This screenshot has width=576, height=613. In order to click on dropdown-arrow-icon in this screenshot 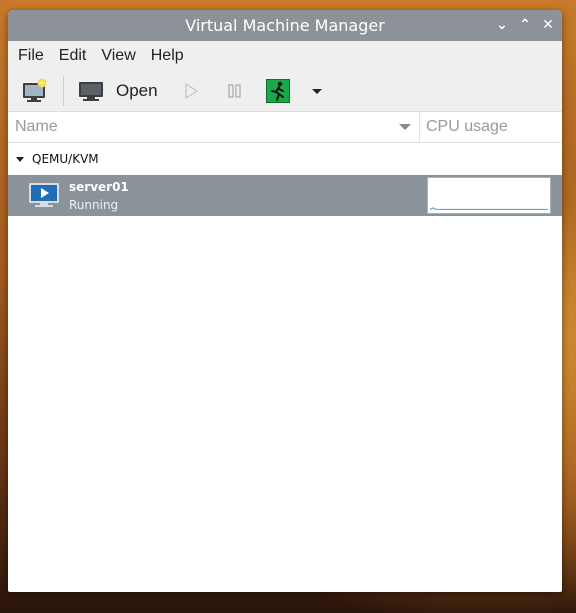, I will do `click(317, 91)`.